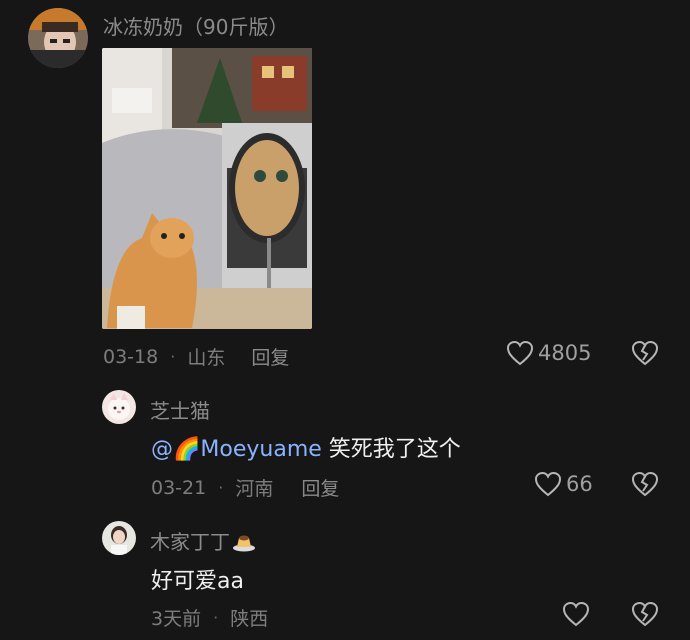  I want to click on pudding-icon, so click(244, 543).